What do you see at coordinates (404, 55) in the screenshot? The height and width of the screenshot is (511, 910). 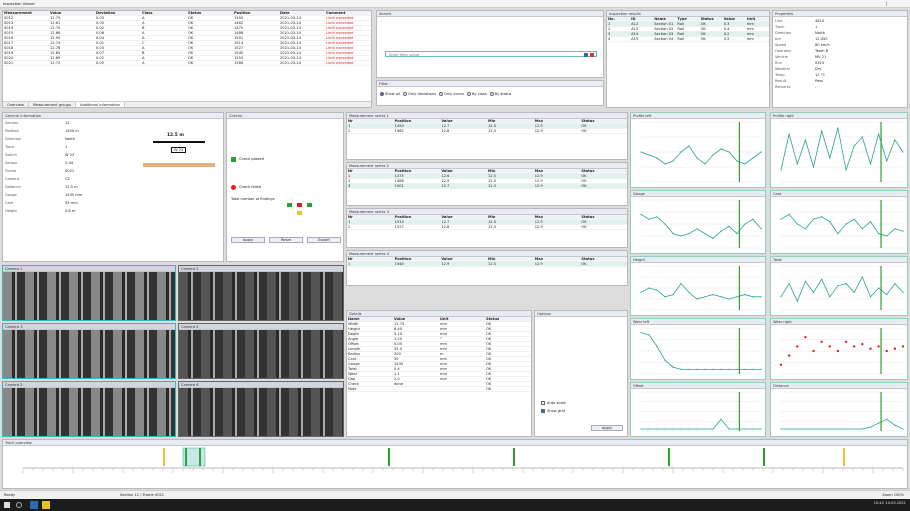 I see `search-input: Enter filter value` at bounding box center [404, 55].